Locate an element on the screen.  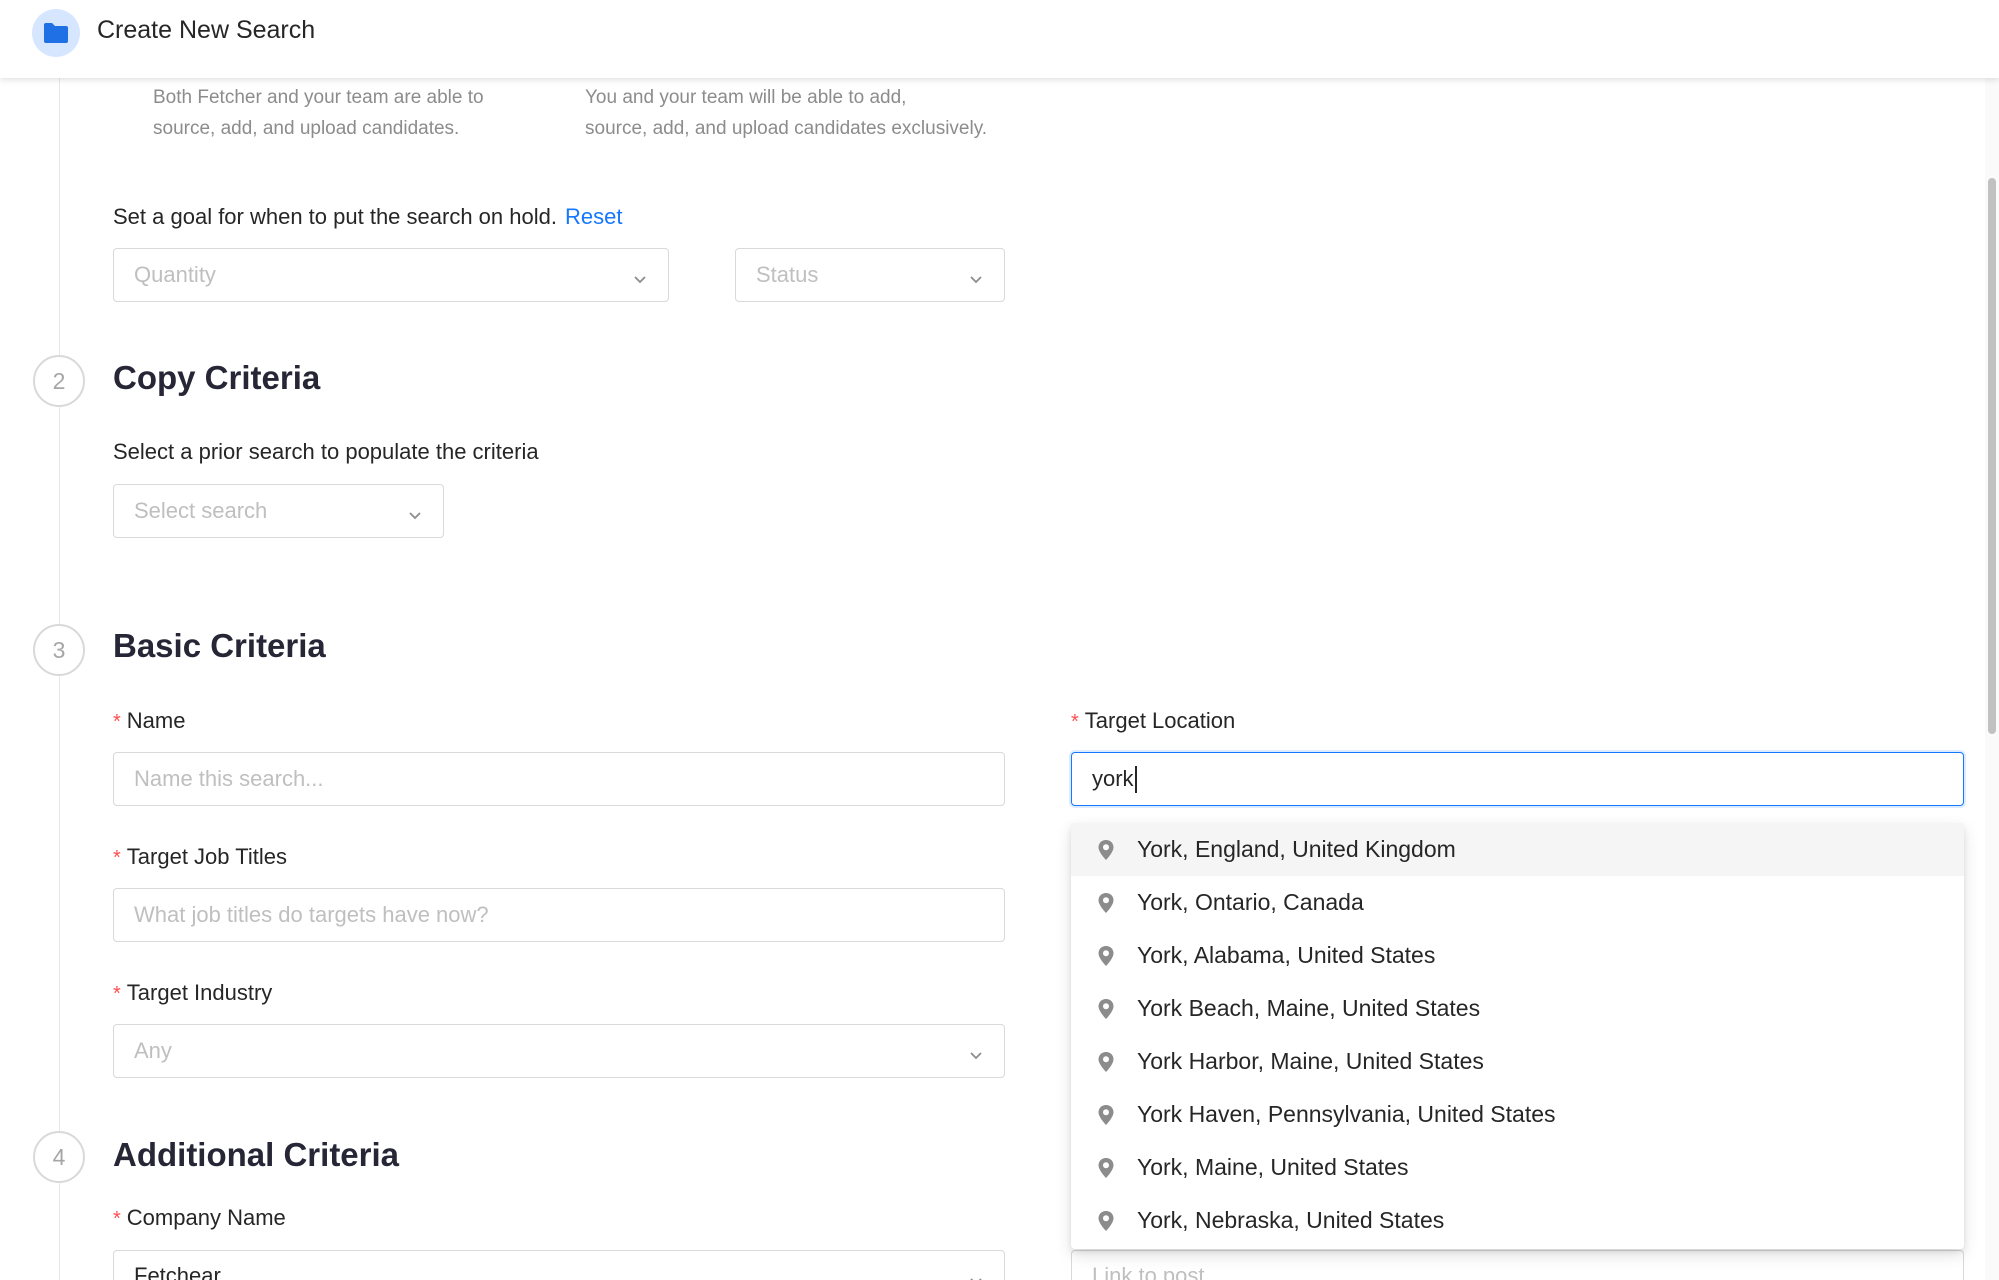
copy-criteria-title: Copy Criteria is located at coordinates (217, 377).